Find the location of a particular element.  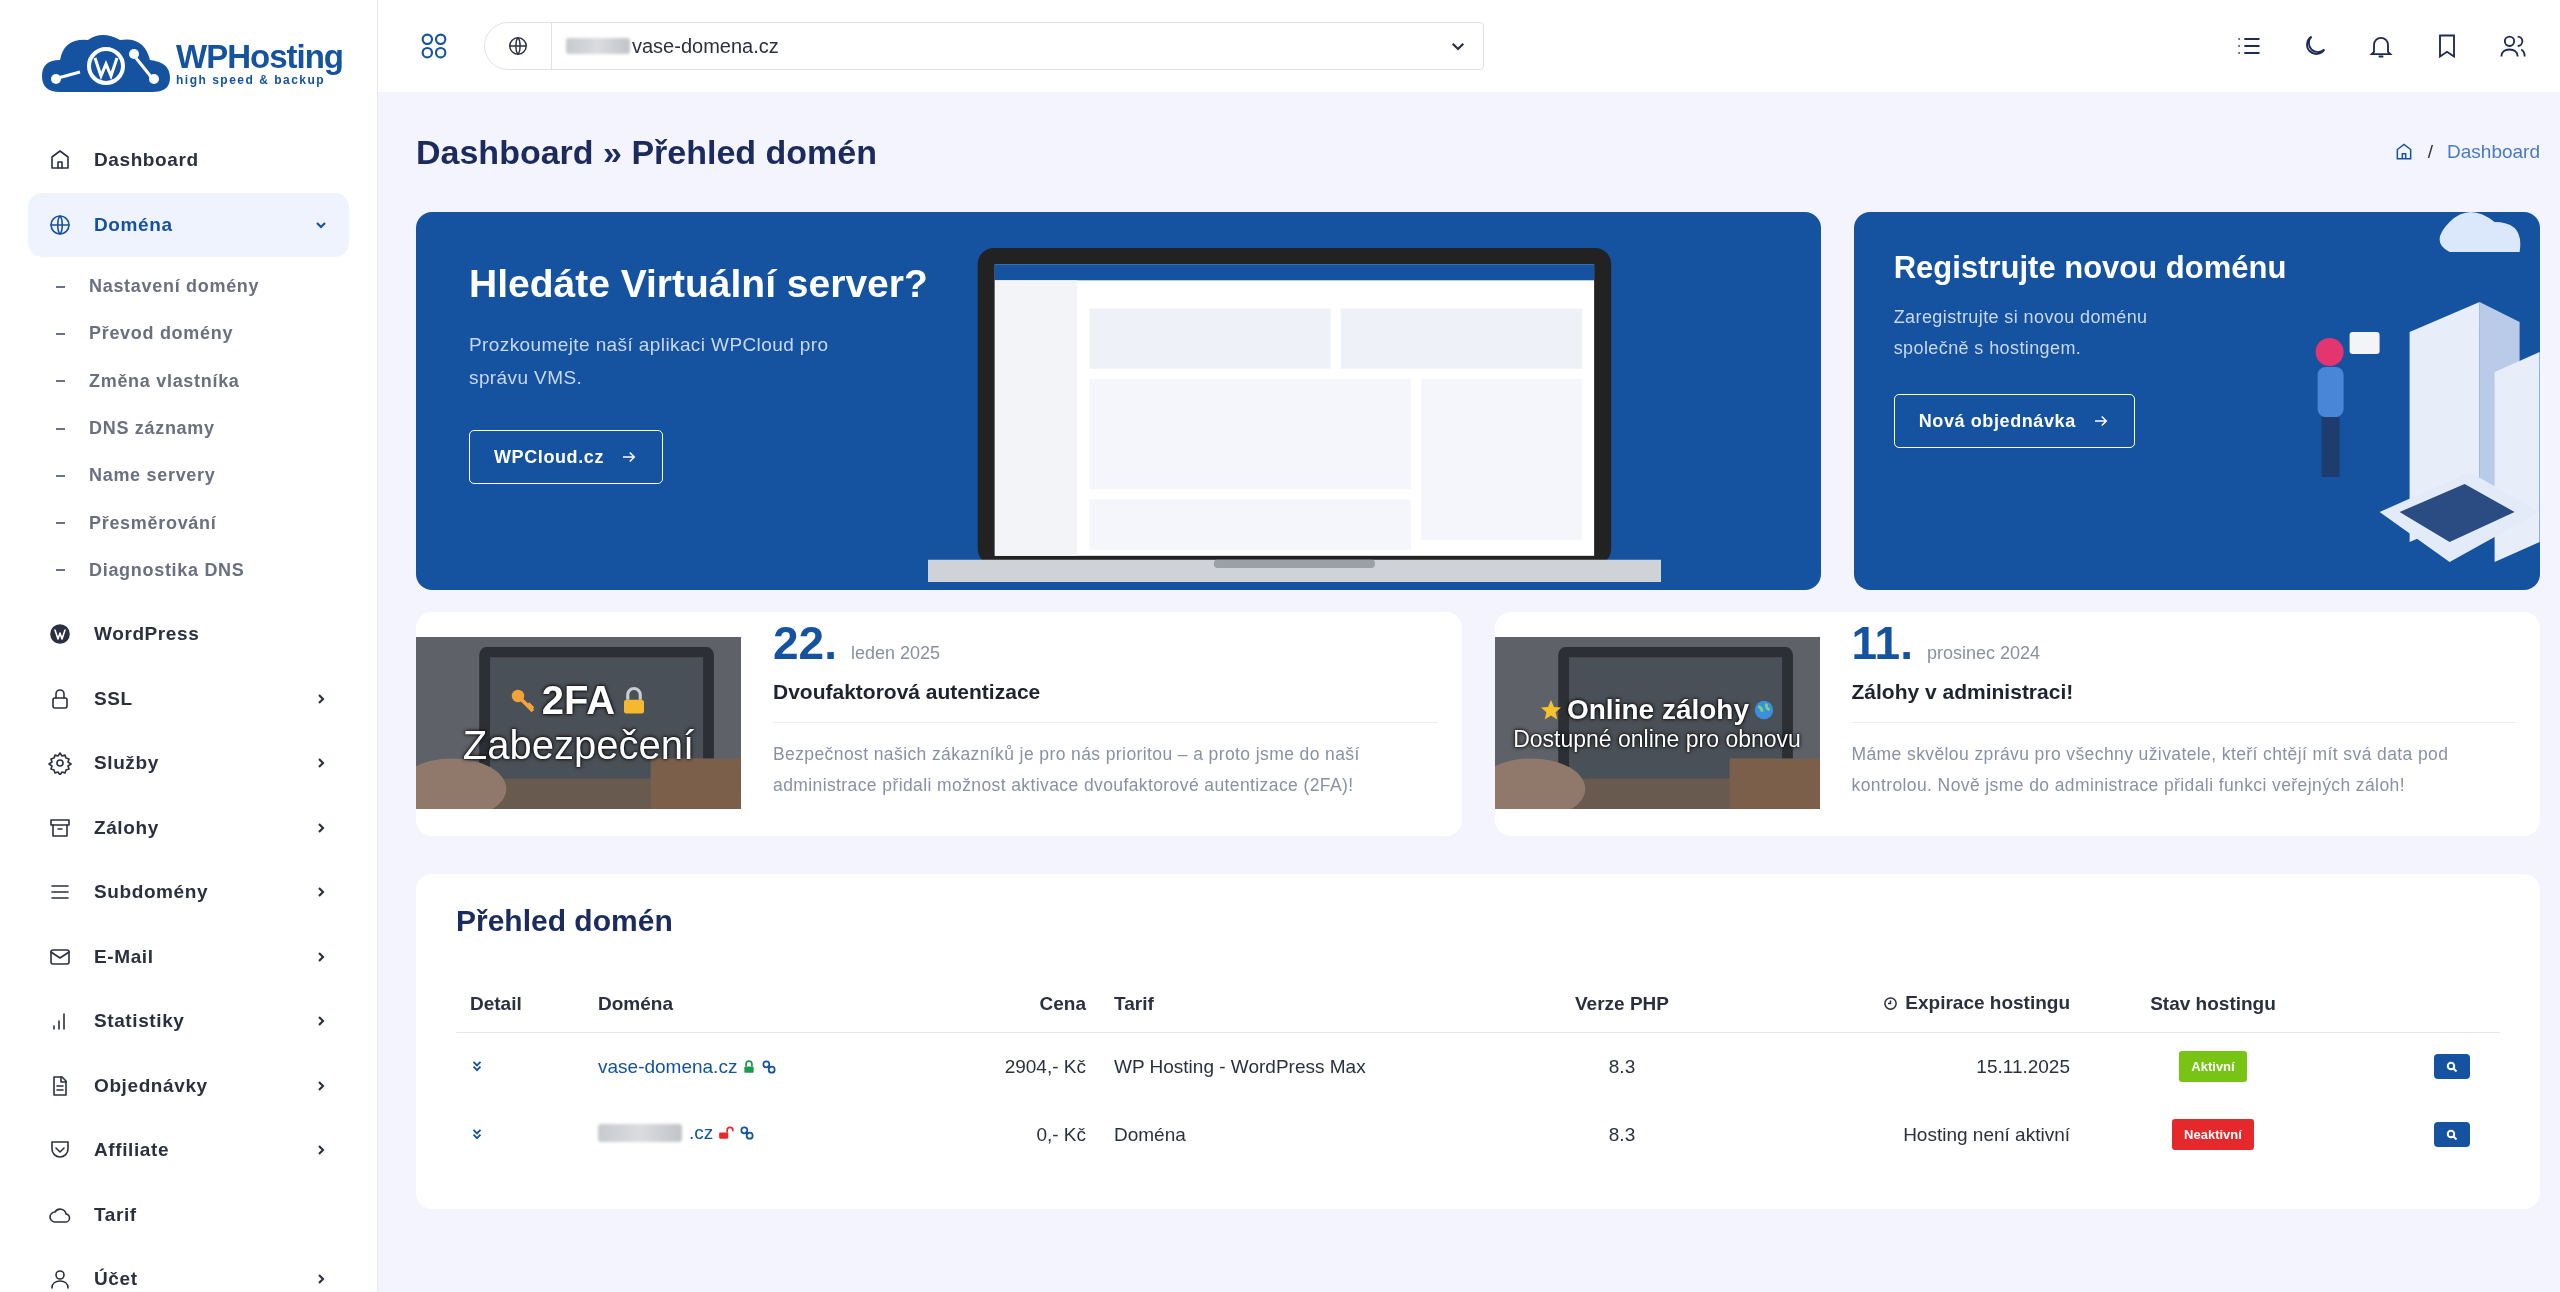

column-header: Tarif is located at coordinates (1134, 1003).